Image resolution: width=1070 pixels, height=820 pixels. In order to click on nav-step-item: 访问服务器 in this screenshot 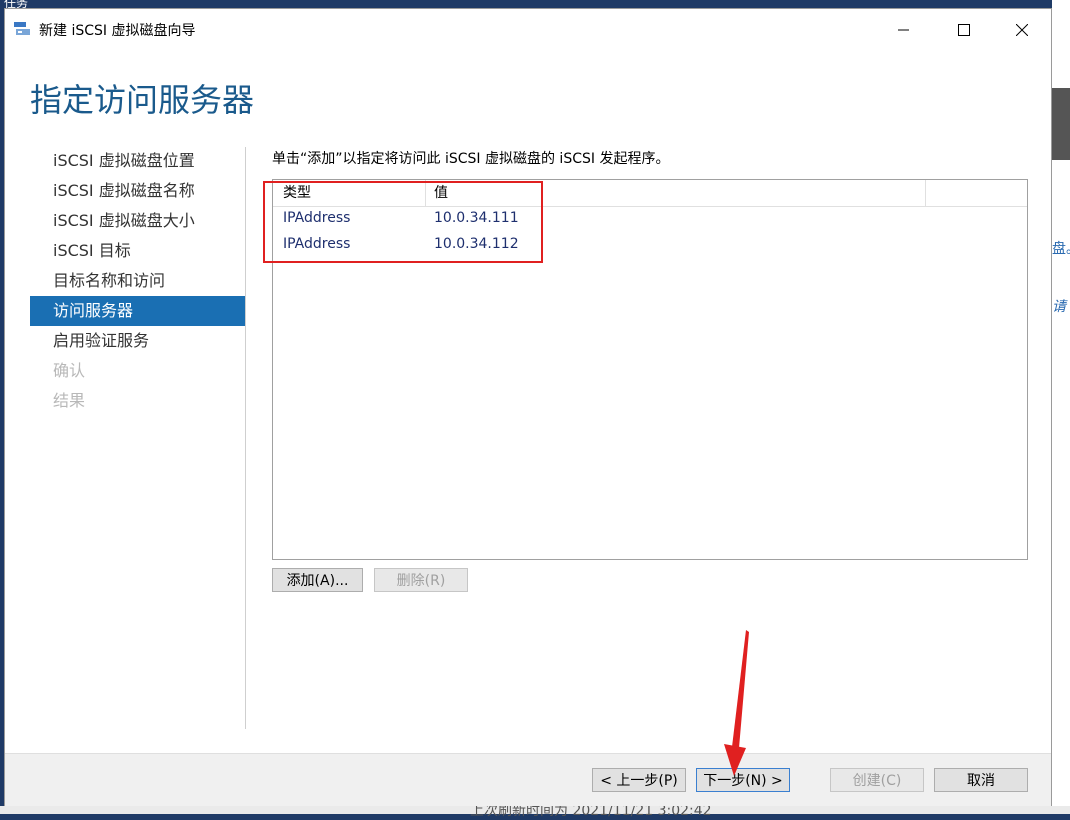, I will do `click(137, 311)`.